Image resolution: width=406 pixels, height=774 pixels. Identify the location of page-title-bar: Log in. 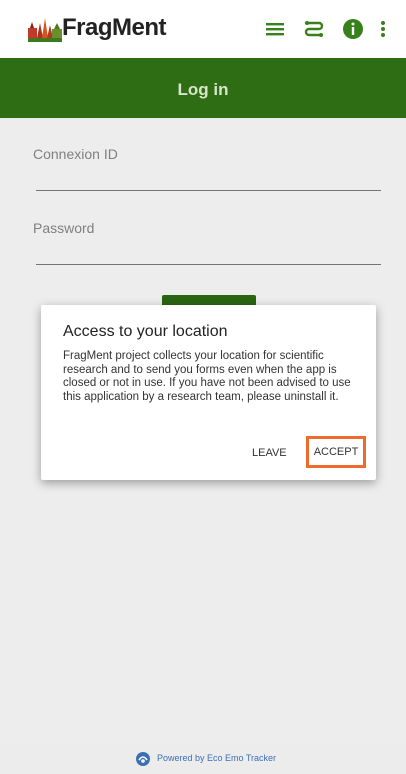
(203, 88).